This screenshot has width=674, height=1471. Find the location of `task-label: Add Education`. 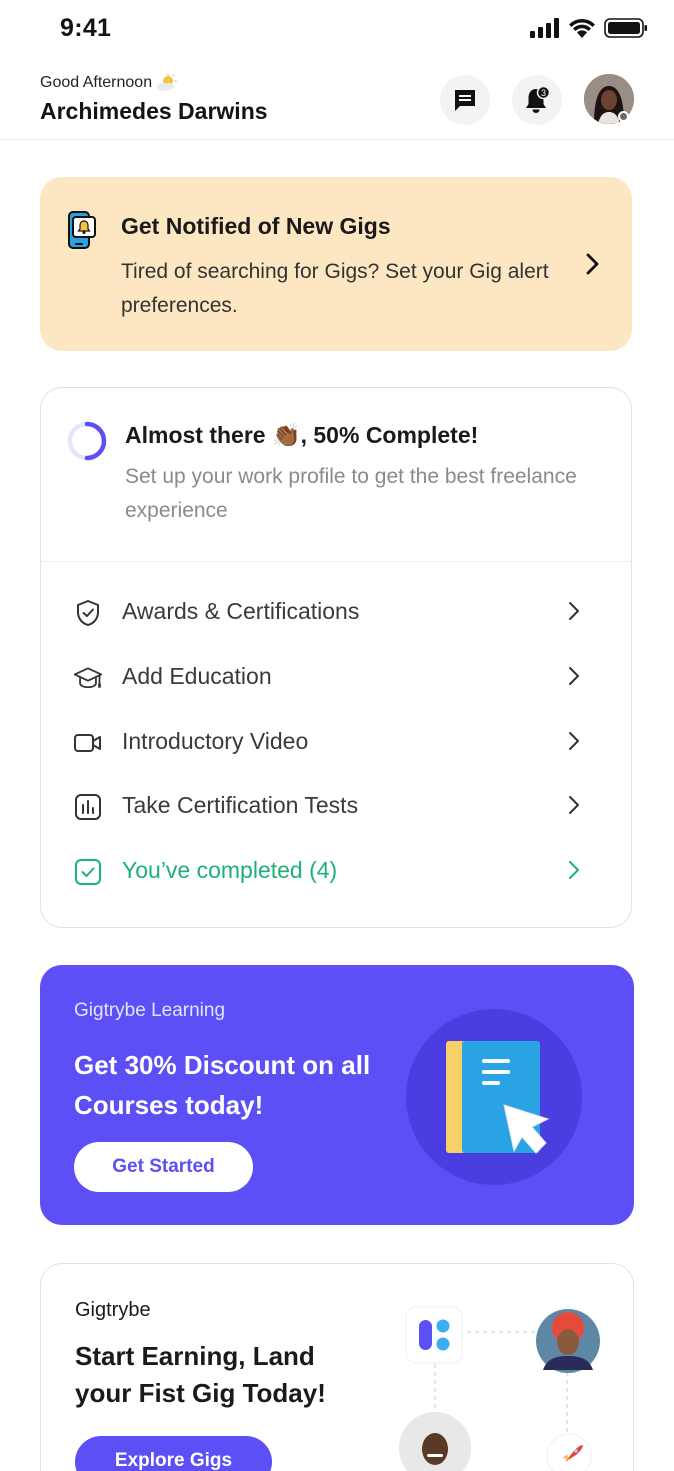

task-label: Add Education is located at coordinates (197, 676).